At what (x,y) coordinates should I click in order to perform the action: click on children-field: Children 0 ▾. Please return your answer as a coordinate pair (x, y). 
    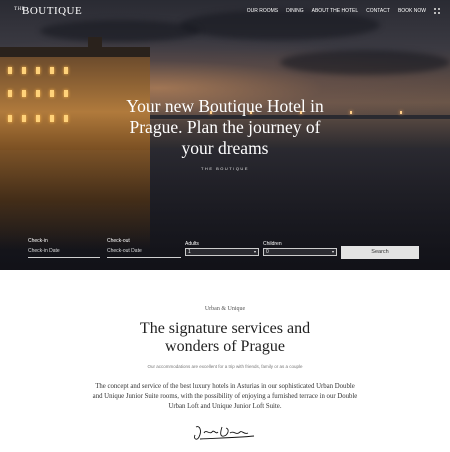
    Looking at the image, I should click on (300, 249).